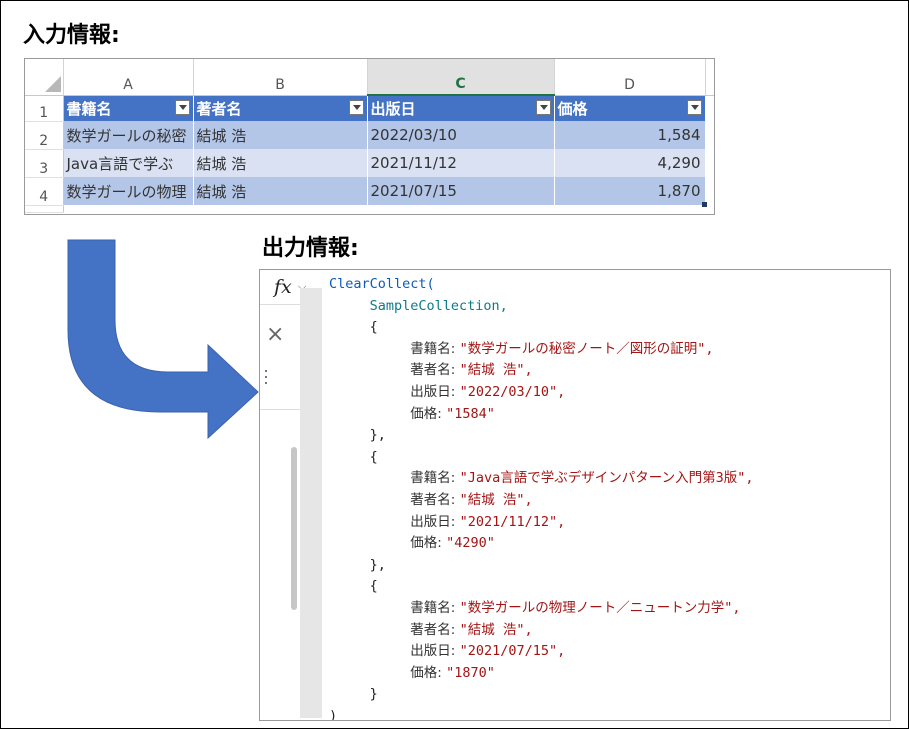 The image size is (909, 729). Describe the element at coordinates (275, 334) in the screenshot. I see `close-icon: ×` at that location.